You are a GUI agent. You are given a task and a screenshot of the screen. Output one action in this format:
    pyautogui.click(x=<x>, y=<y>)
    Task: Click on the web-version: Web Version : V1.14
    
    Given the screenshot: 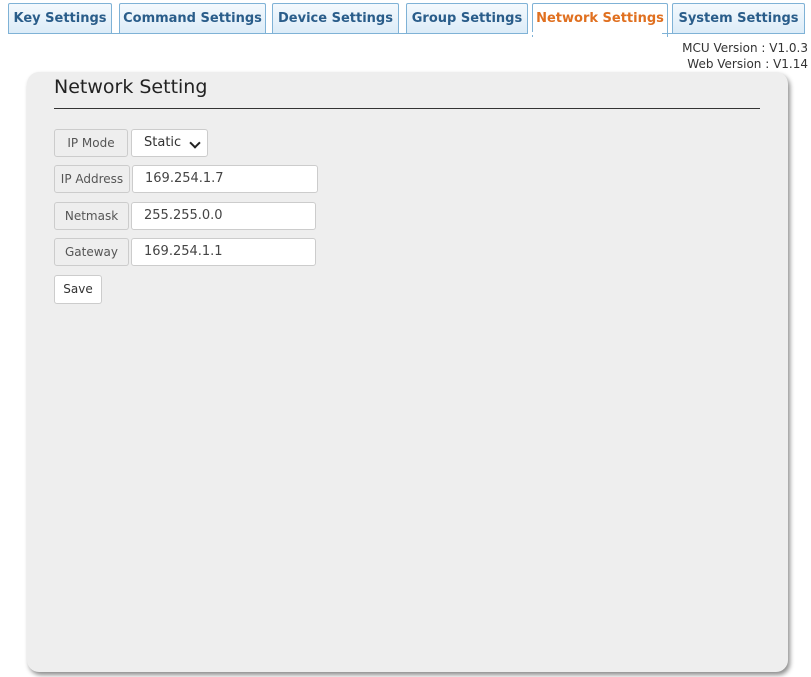 What is the action you would take?
    pyautogui.click(x=747, y=64)
    